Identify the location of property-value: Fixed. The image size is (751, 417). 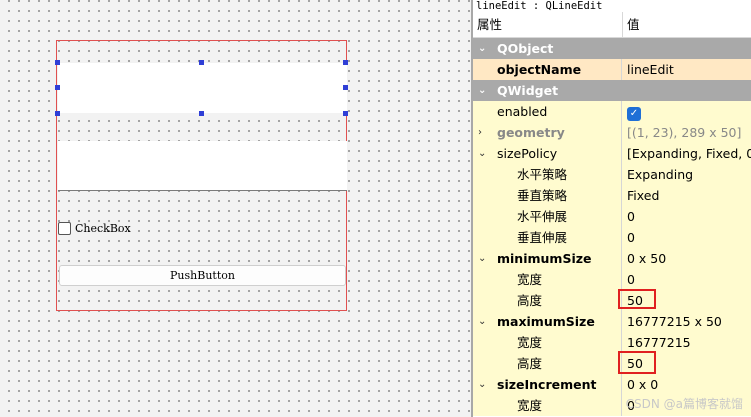
(687, 195).